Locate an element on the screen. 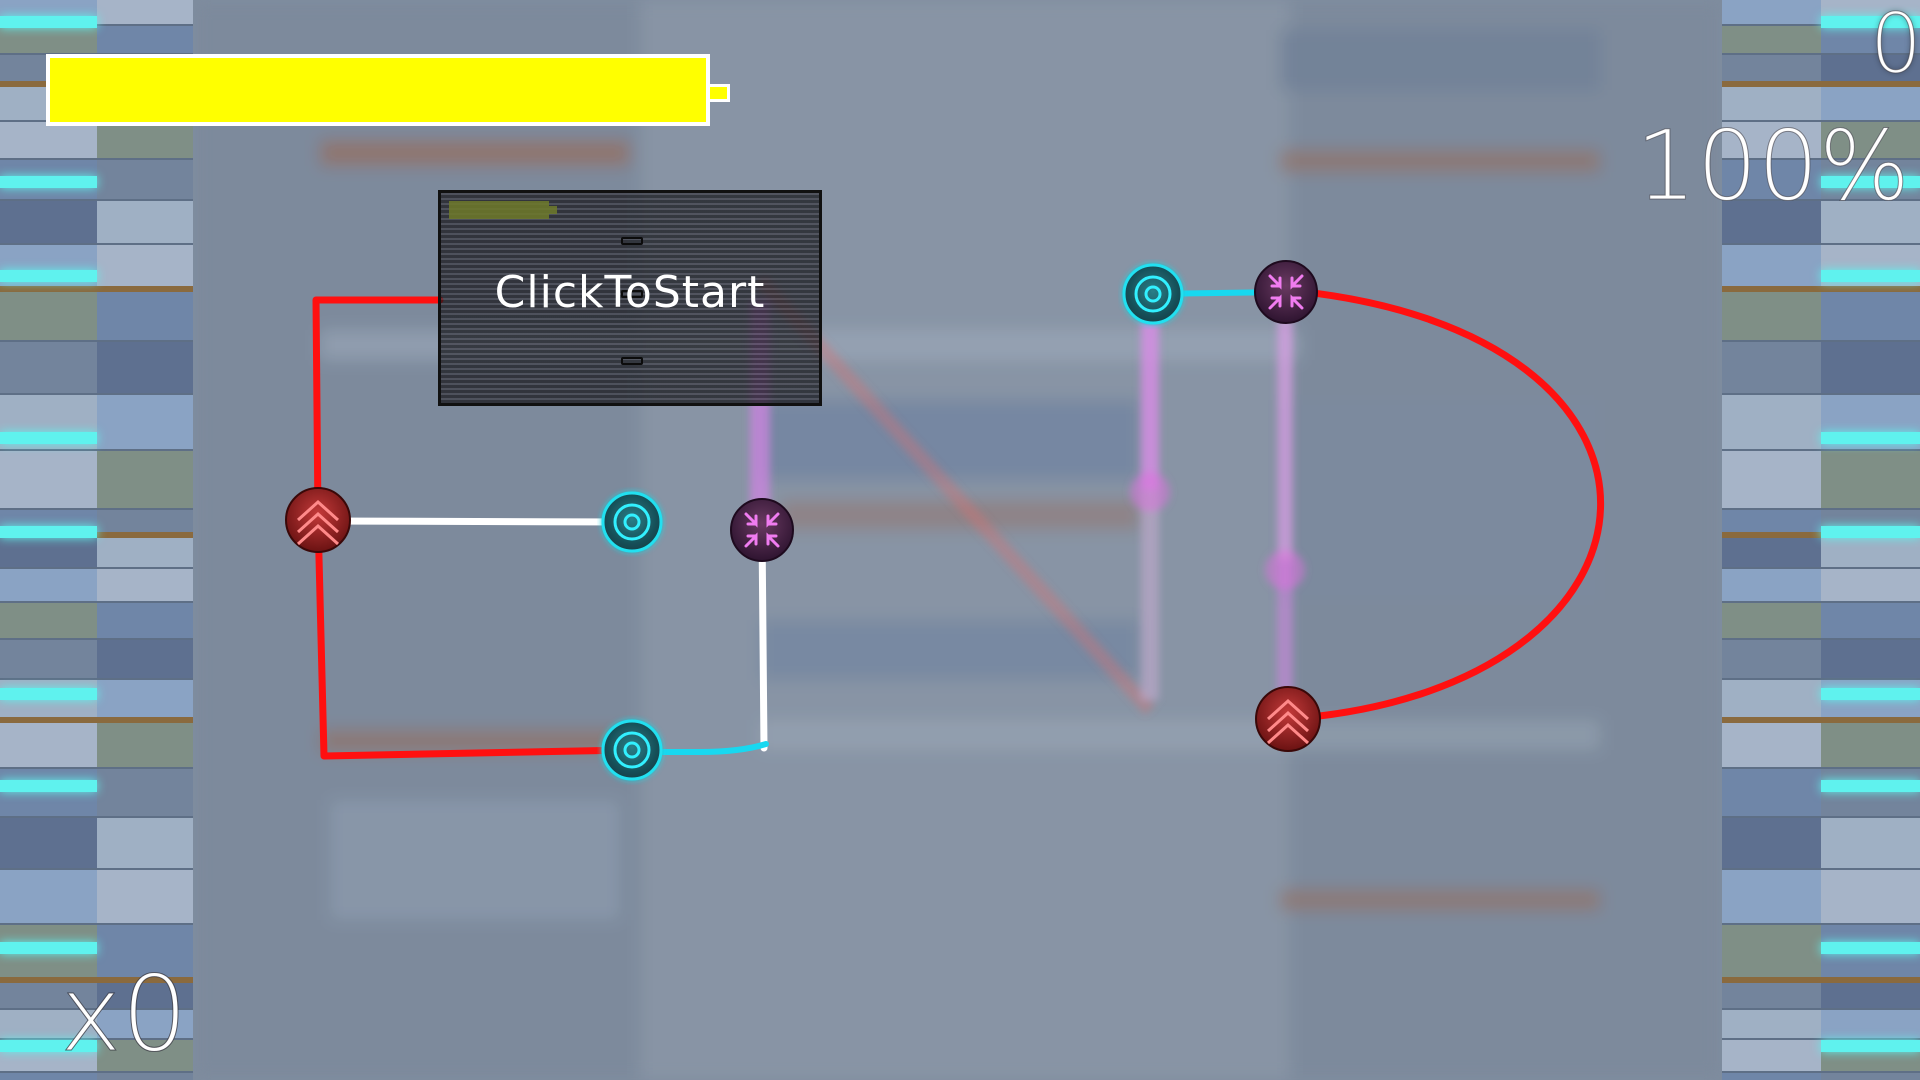 Image resolution: width=1920 pixels, height=1080 pixels. start-panel: ClickToStart is located at coordinates (630, 298).